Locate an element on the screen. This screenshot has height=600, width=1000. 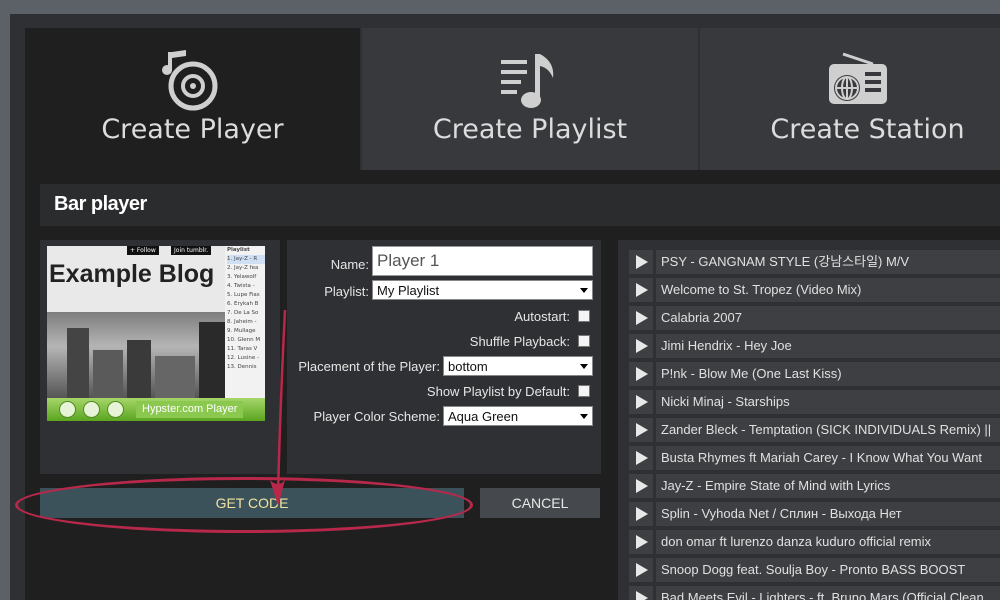
list-item: 2. Jay-Z fea is located at coordinates (243, 268).